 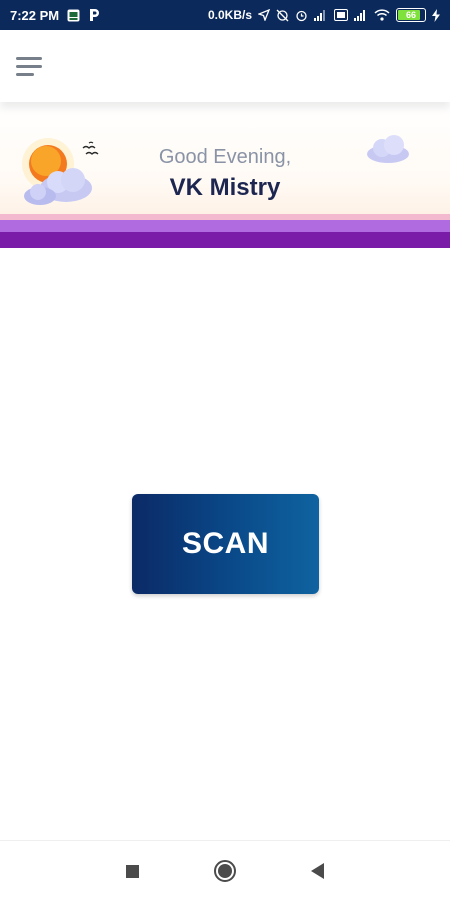 What do you see at coordinates (301, 15) in the screenshot?
I see `alarm-icon` at bounding box center [301, 15].